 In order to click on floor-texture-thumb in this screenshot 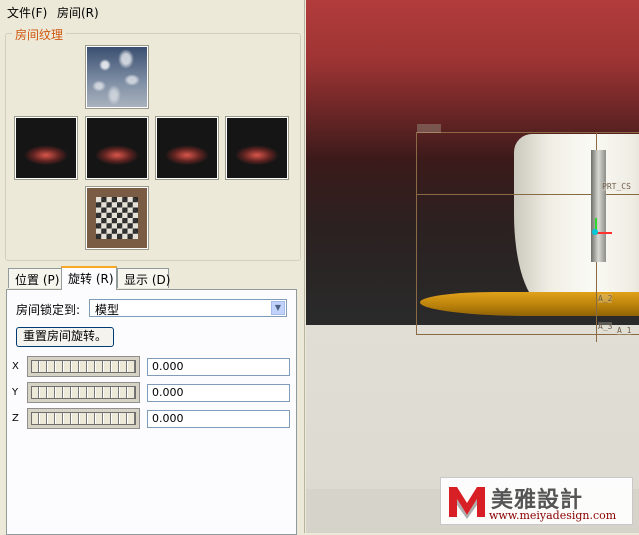, I will do `click(117, 218)`.